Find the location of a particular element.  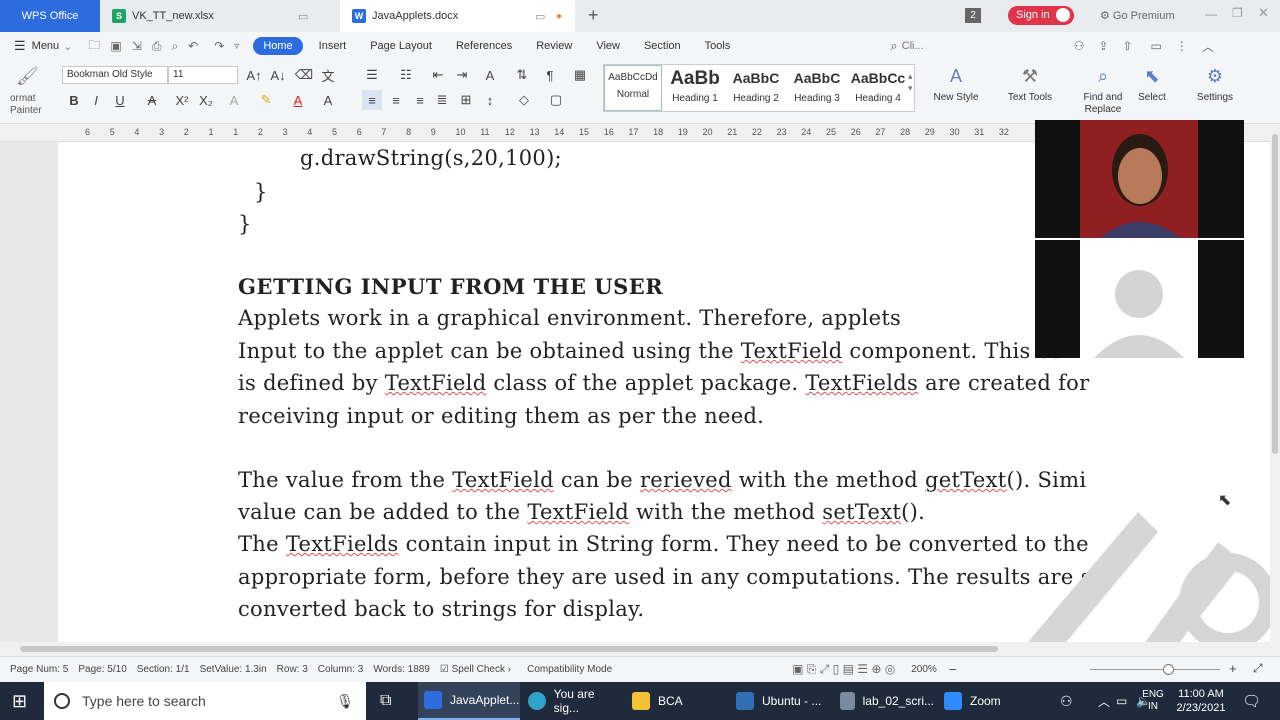

decrease-indent-icon: ⇤ is located at coordinates (438, 75).